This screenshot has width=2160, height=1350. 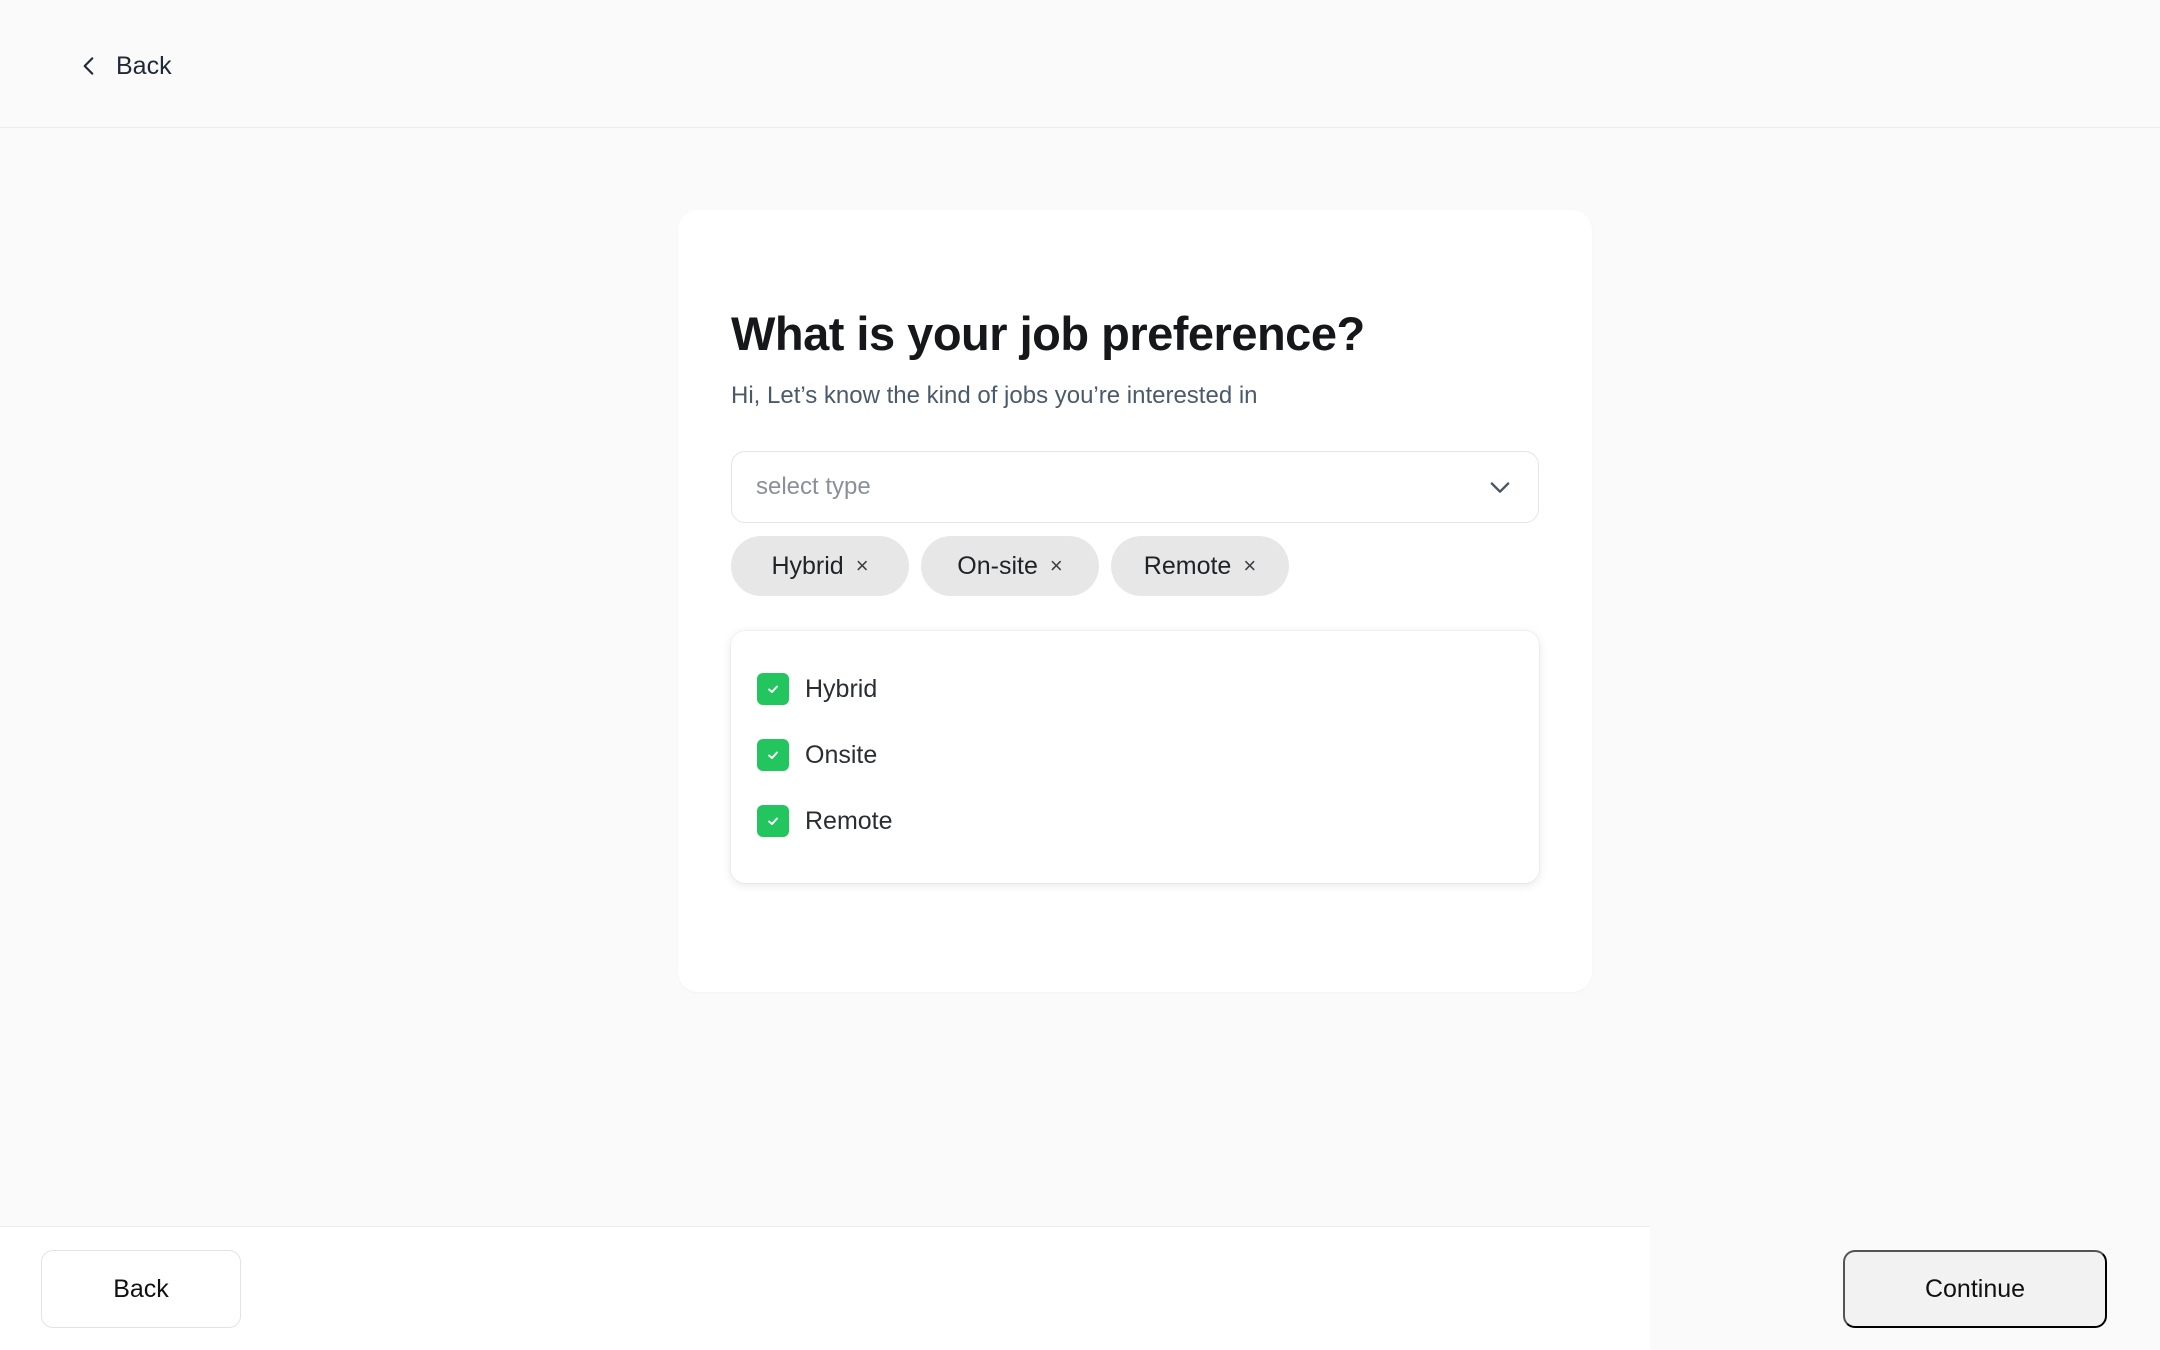 What do you see at coordinates (997, 565) in the screenshot?
I see `chip-label: On-site` at bounding box center [997, 565].